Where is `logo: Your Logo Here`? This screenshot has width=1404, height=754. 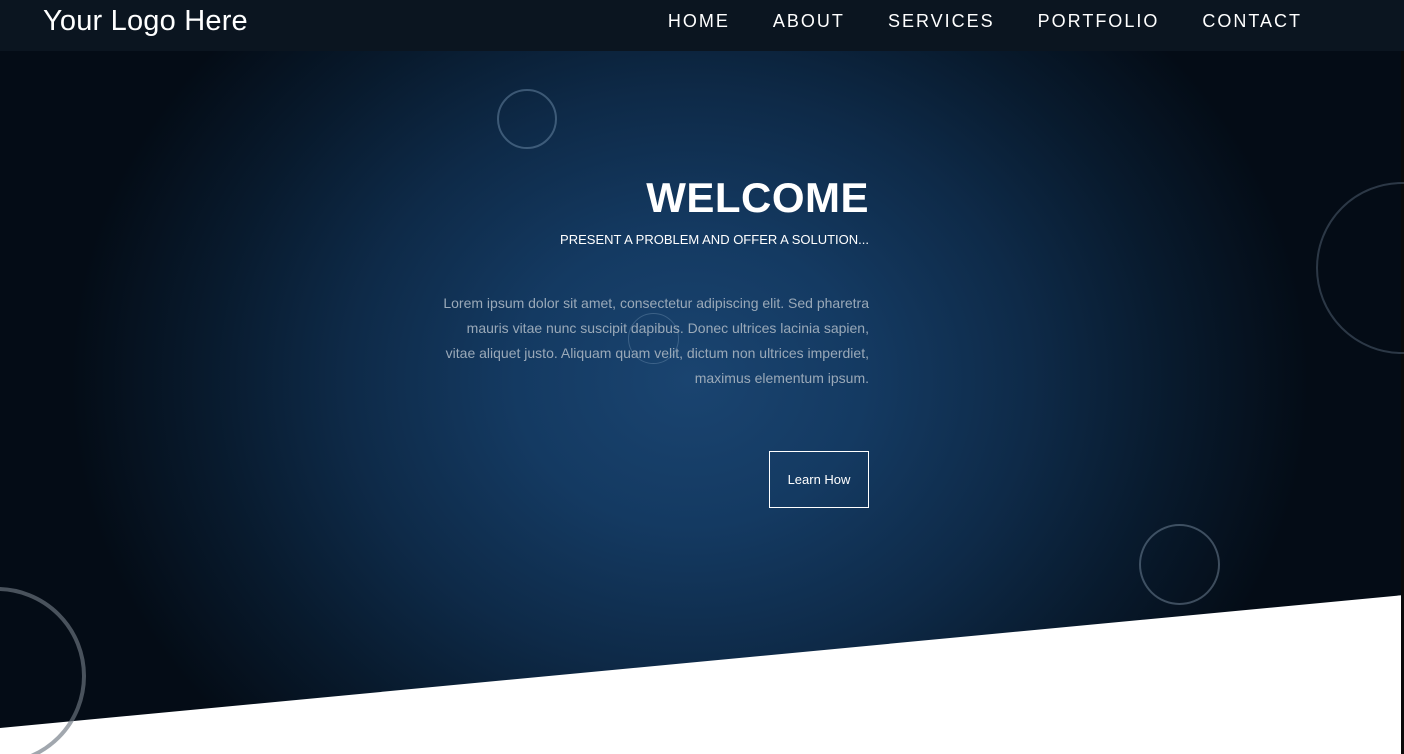 logo: Your Logo Here is located at coordinates (145, 21).